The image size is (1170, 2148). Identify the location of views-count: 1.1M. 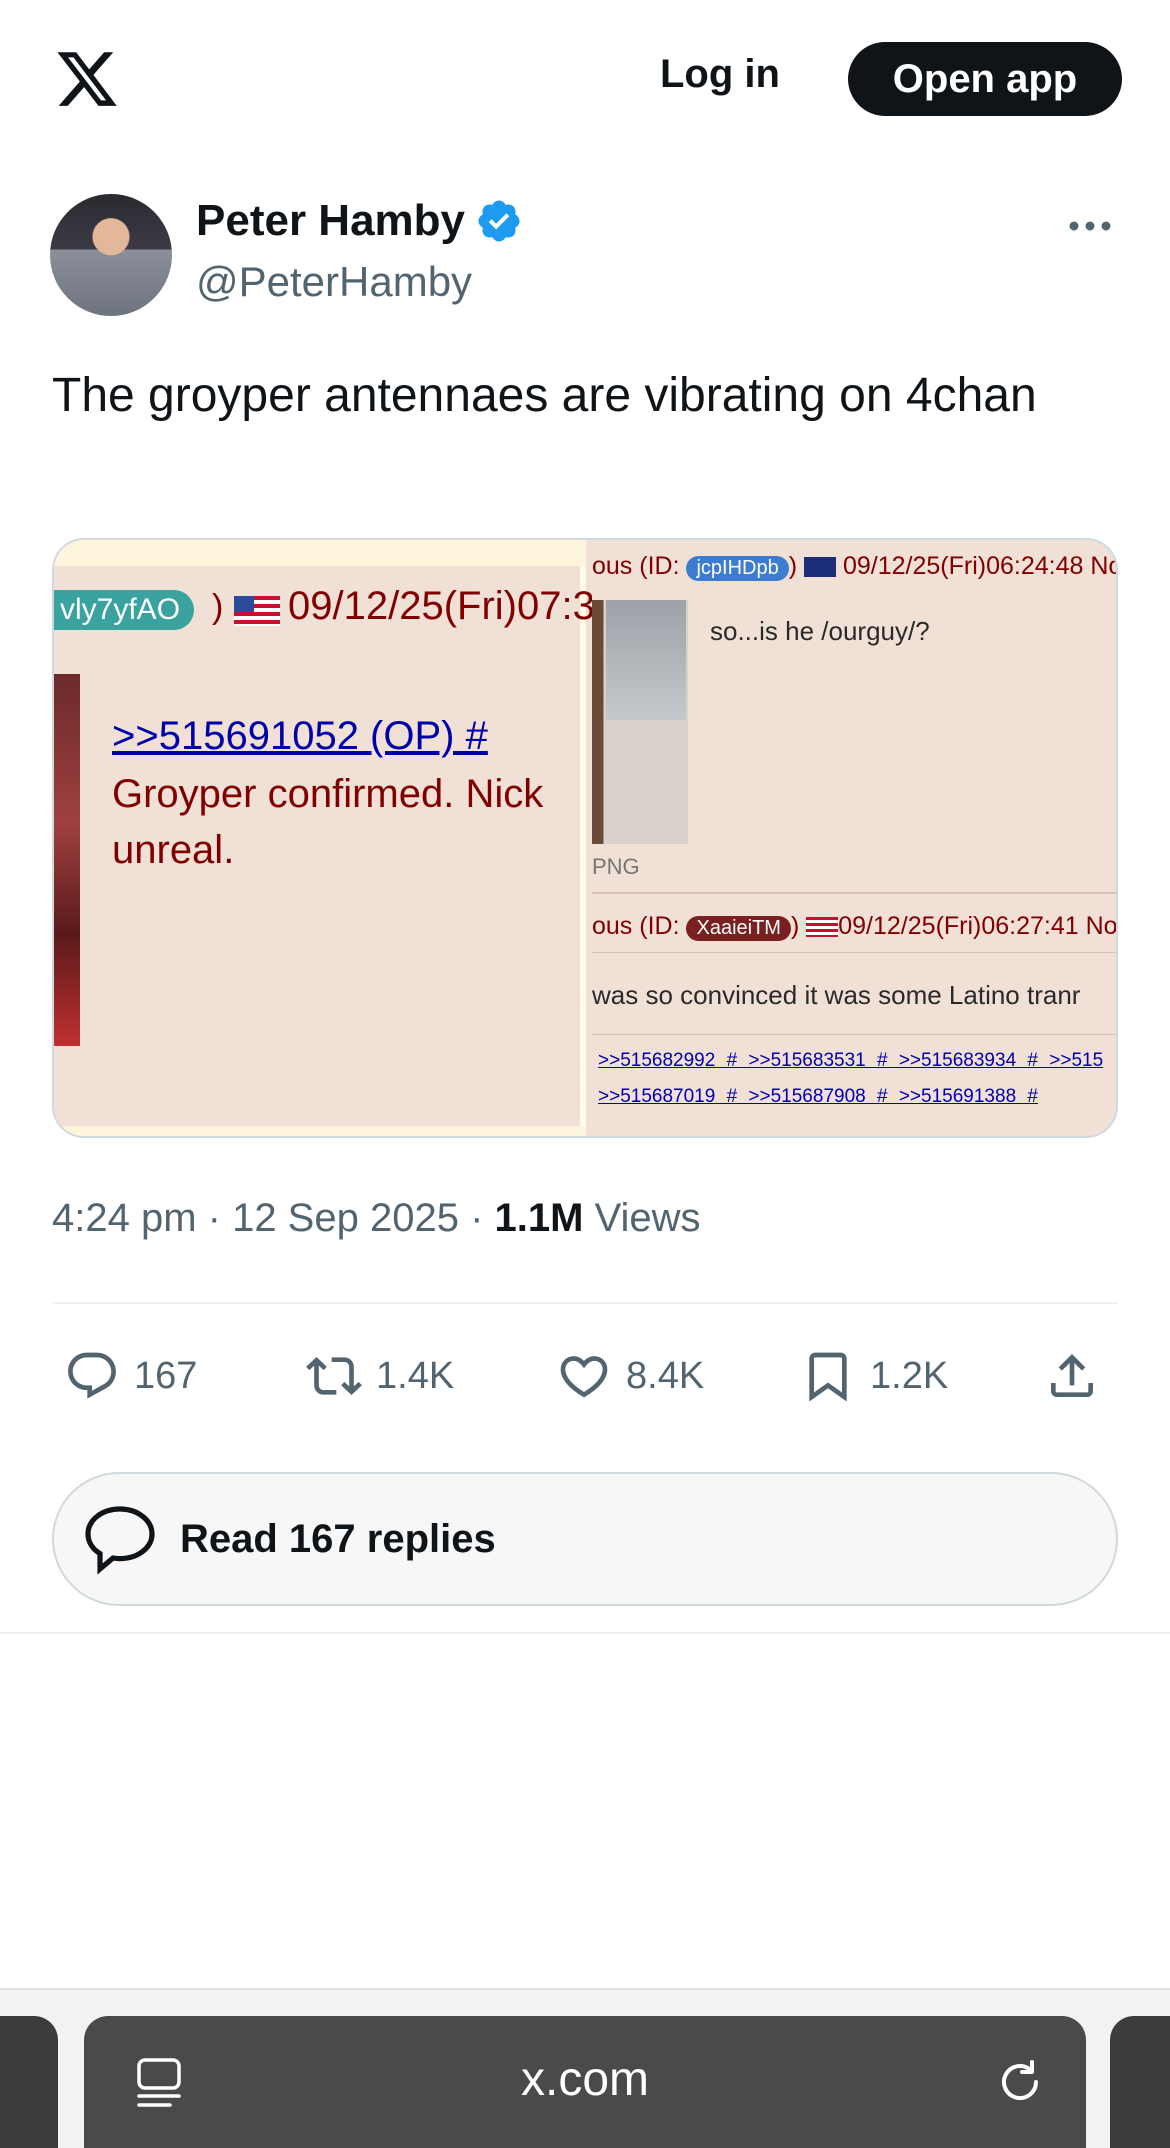
(539, 1218).